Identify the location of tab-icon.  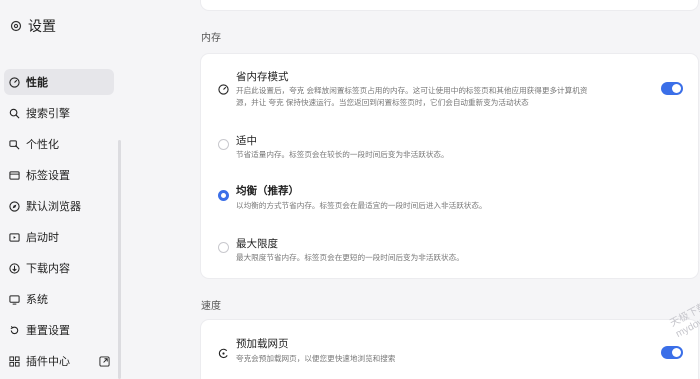
(14, 175).